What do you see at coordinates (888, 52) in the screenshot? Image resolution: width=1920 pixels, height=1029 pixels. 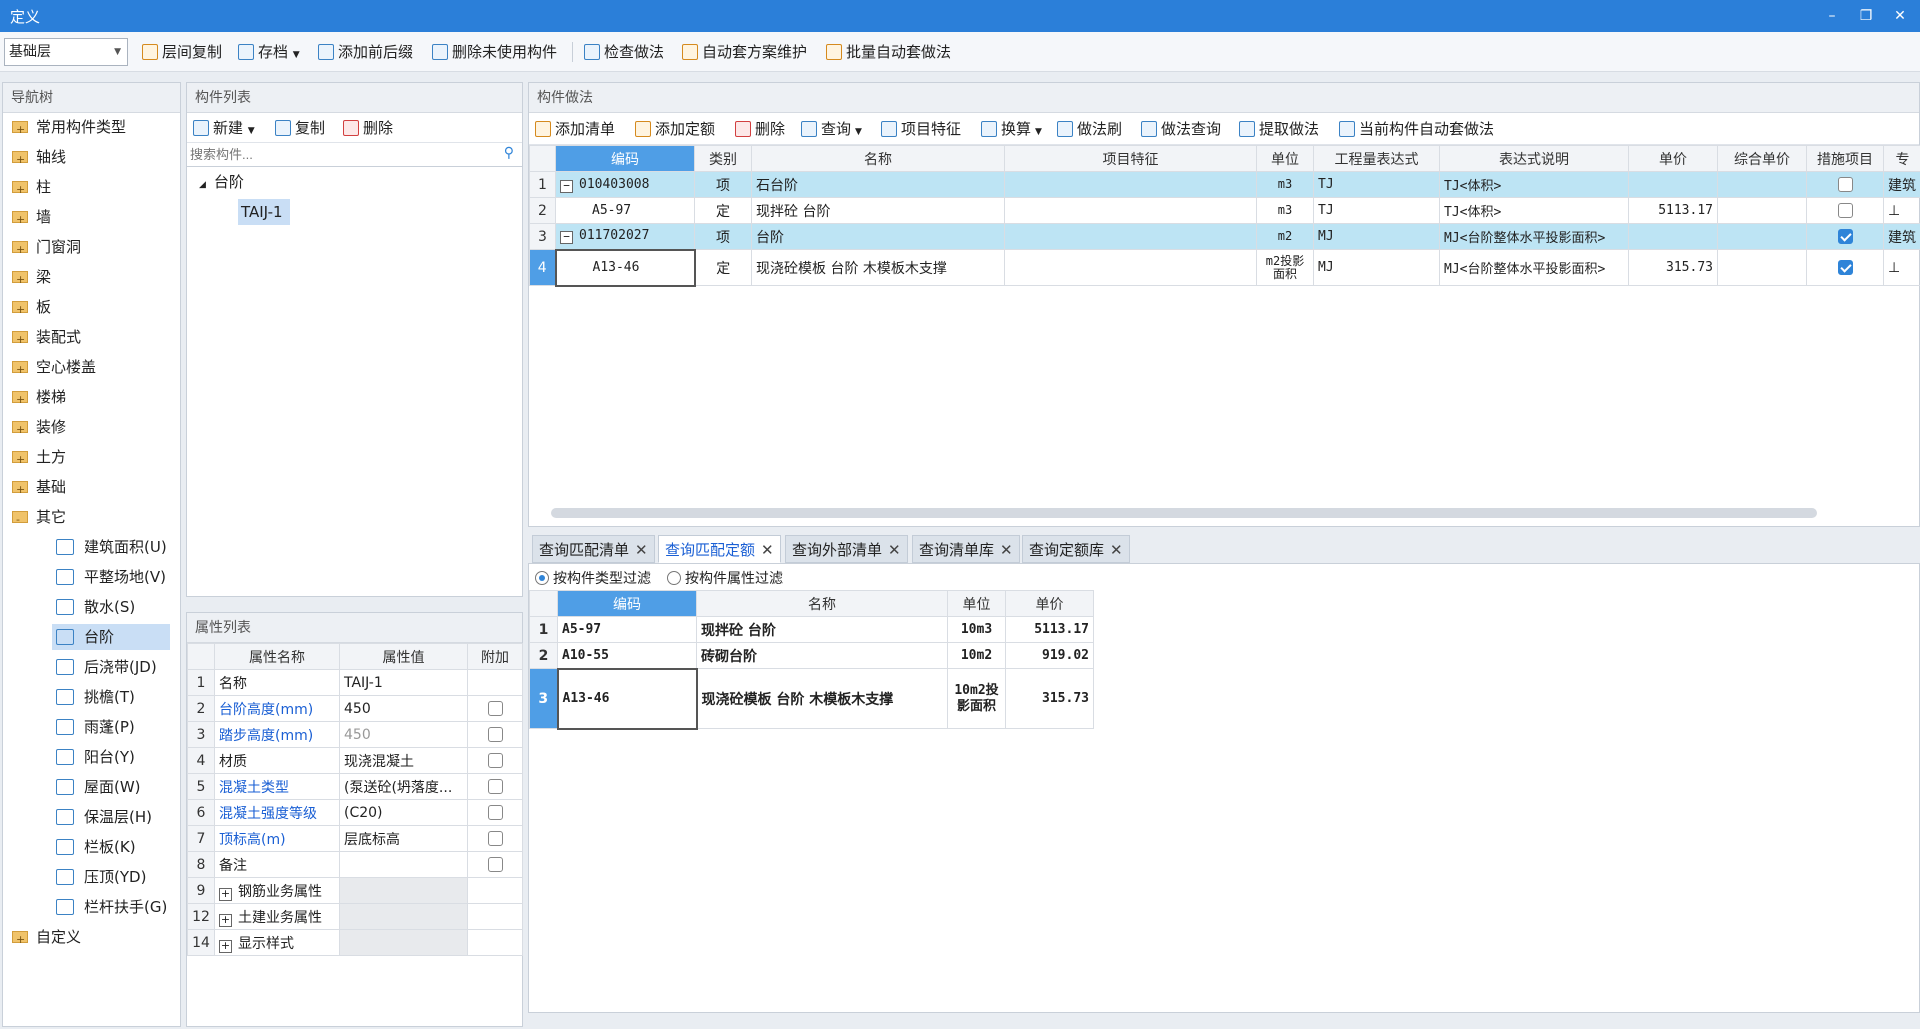 I see `batch-auto-button: 批量自动套做法` at bounding box center [888, 52].